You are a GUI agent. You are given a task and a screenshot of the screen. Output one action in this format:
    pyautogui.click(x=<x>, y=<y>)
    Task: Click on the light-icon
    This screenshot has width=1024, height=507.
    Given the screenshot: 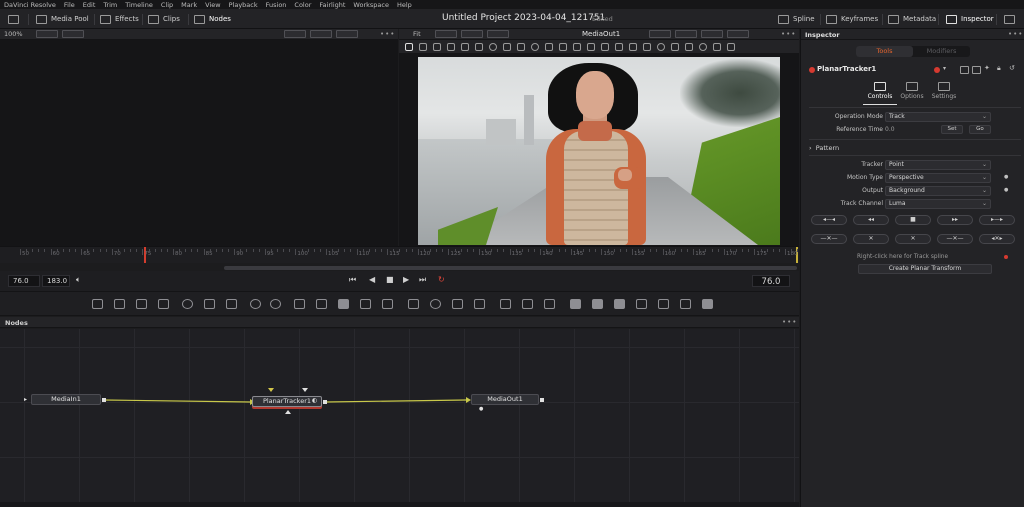 What is the action you would take?
    pyautogui.click(x=255, y=304)
    